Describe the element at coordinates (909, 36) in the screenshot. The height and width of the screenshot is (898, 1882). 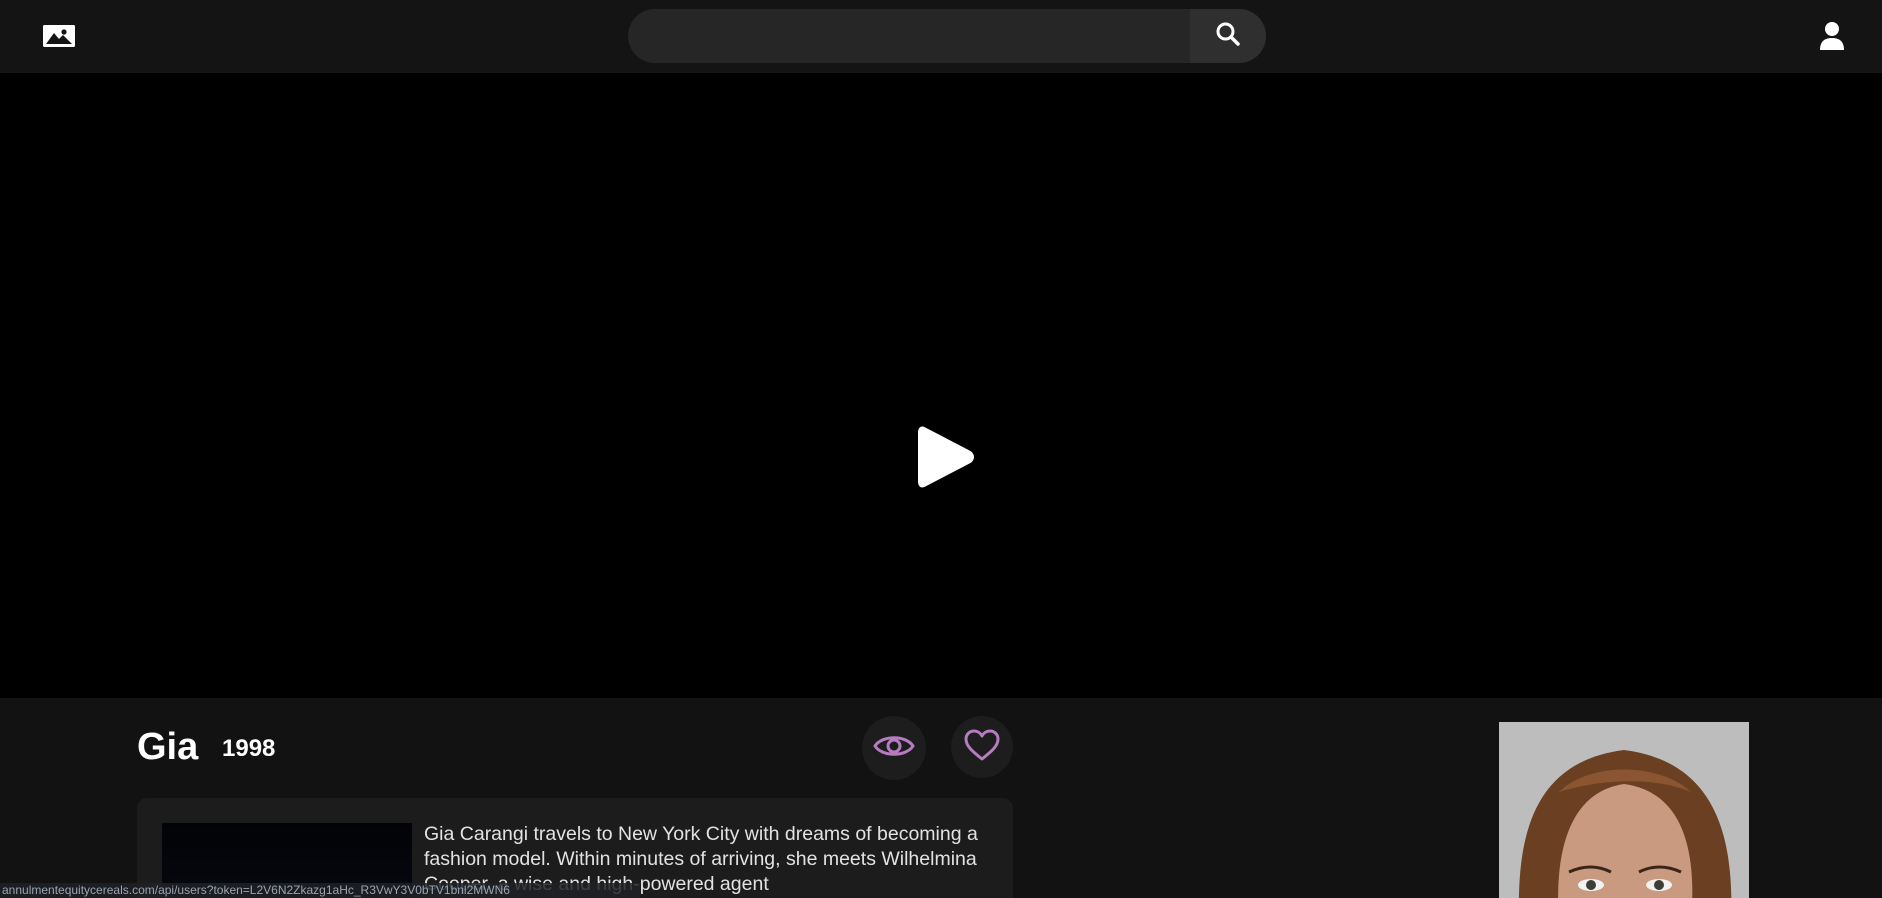
I see `search-input` at that location.